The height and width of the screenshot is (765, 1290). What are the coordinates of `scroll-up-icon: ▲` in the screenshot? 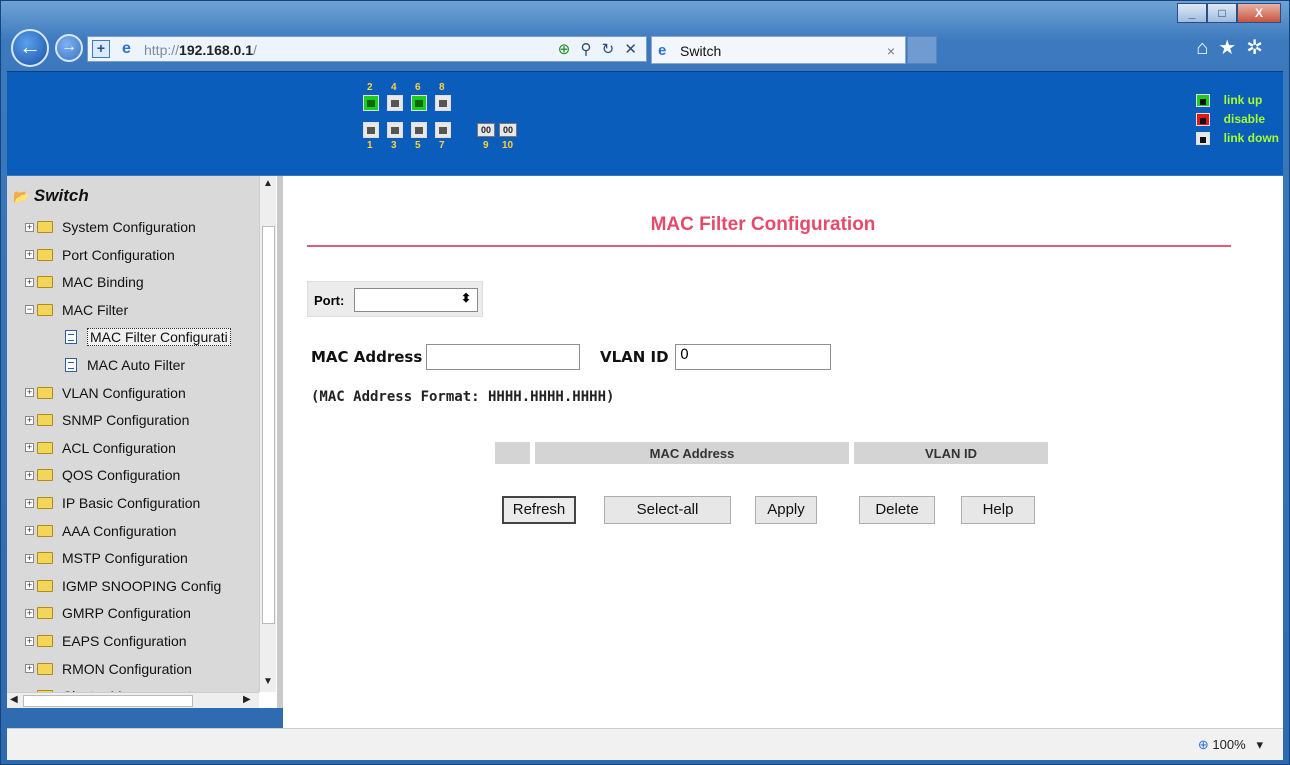 It's located at (268, 183).